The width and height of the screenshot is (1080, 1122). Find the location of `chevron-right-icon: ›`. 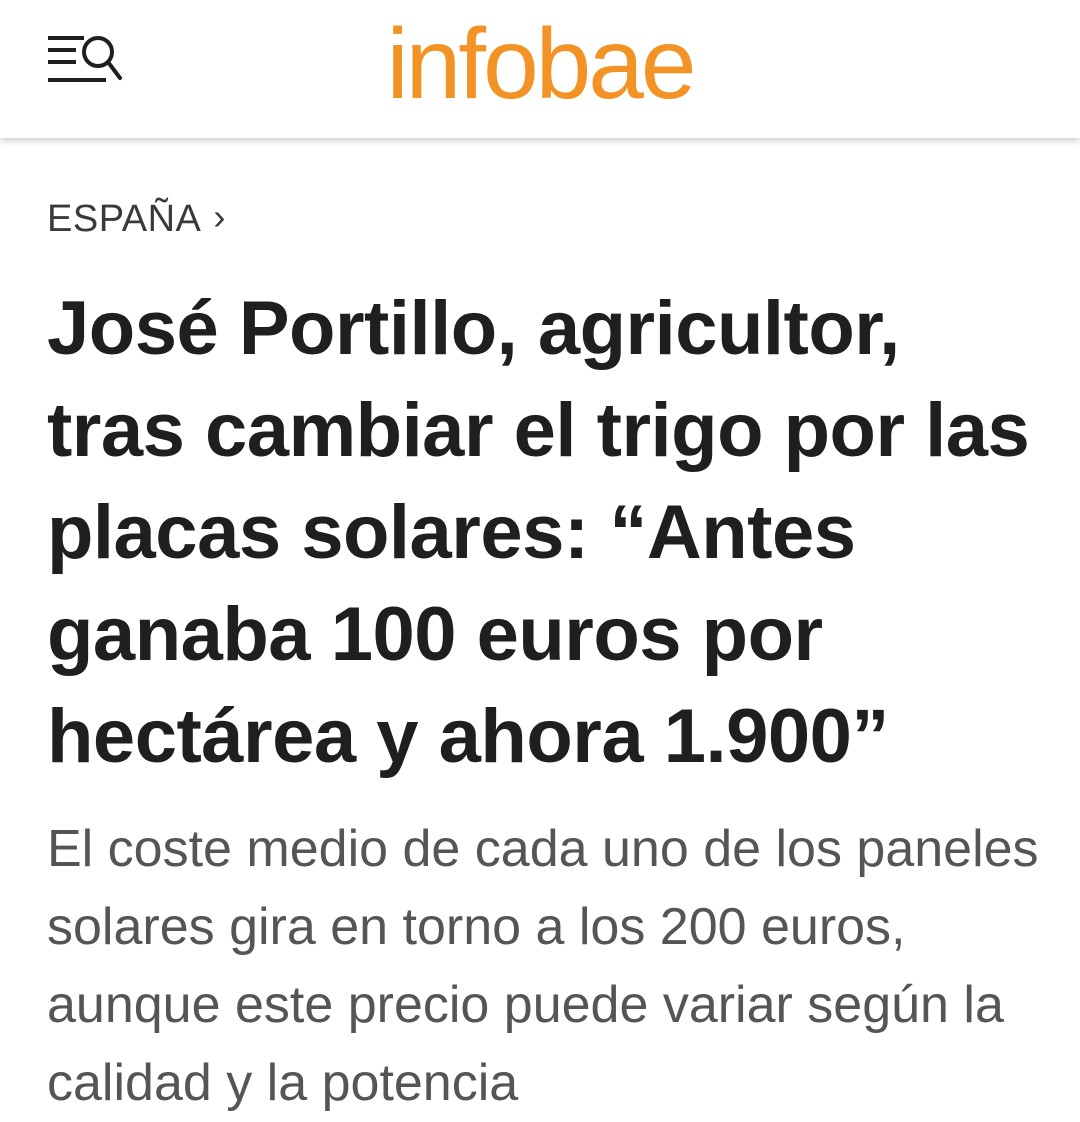

chevron-right-icon: › is located at coordinates (219, 216).